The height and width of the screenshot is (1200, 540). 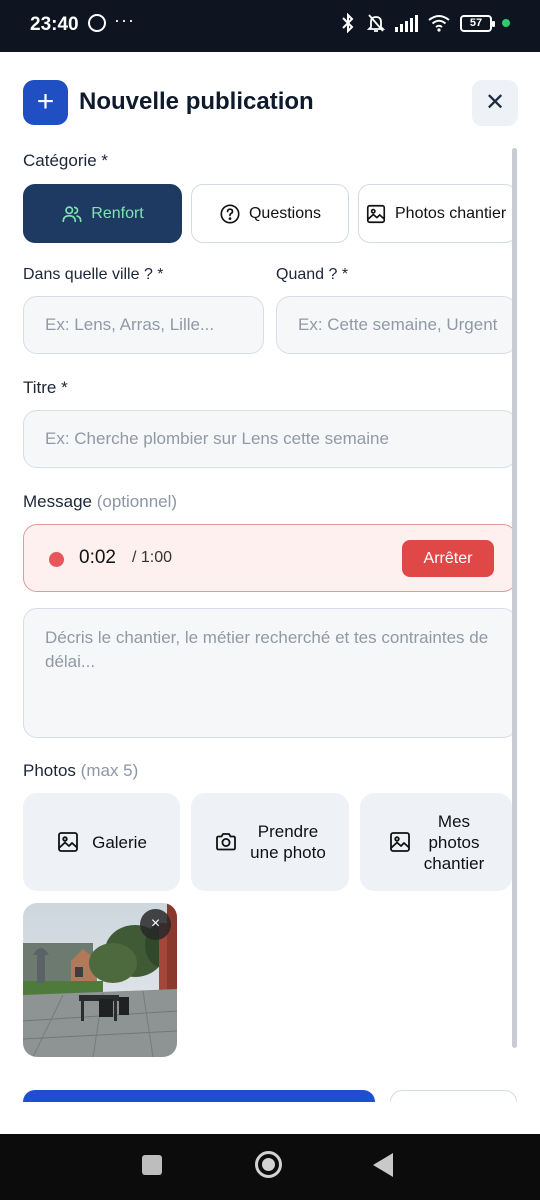 What do you see at coordinates (268, 1164) in the screenshot?
I see `home-icon` at bounding box center [268, 1164].